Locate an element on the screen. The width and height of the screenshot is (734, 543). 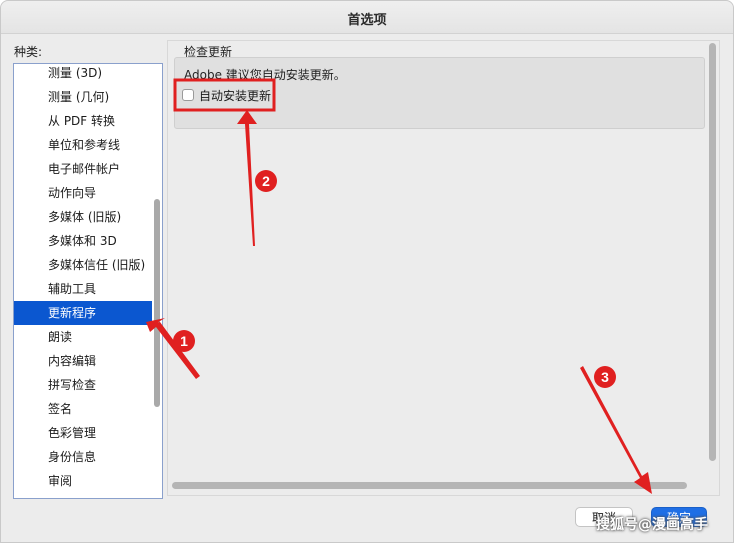
category-item: 单位和参考线 is located at coordinates (83, 145).